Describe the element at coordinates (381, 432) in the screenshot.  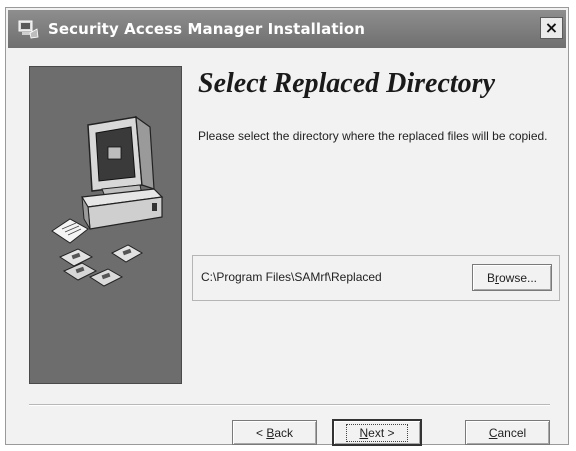
I see `next-label-end: ext >` at that location.